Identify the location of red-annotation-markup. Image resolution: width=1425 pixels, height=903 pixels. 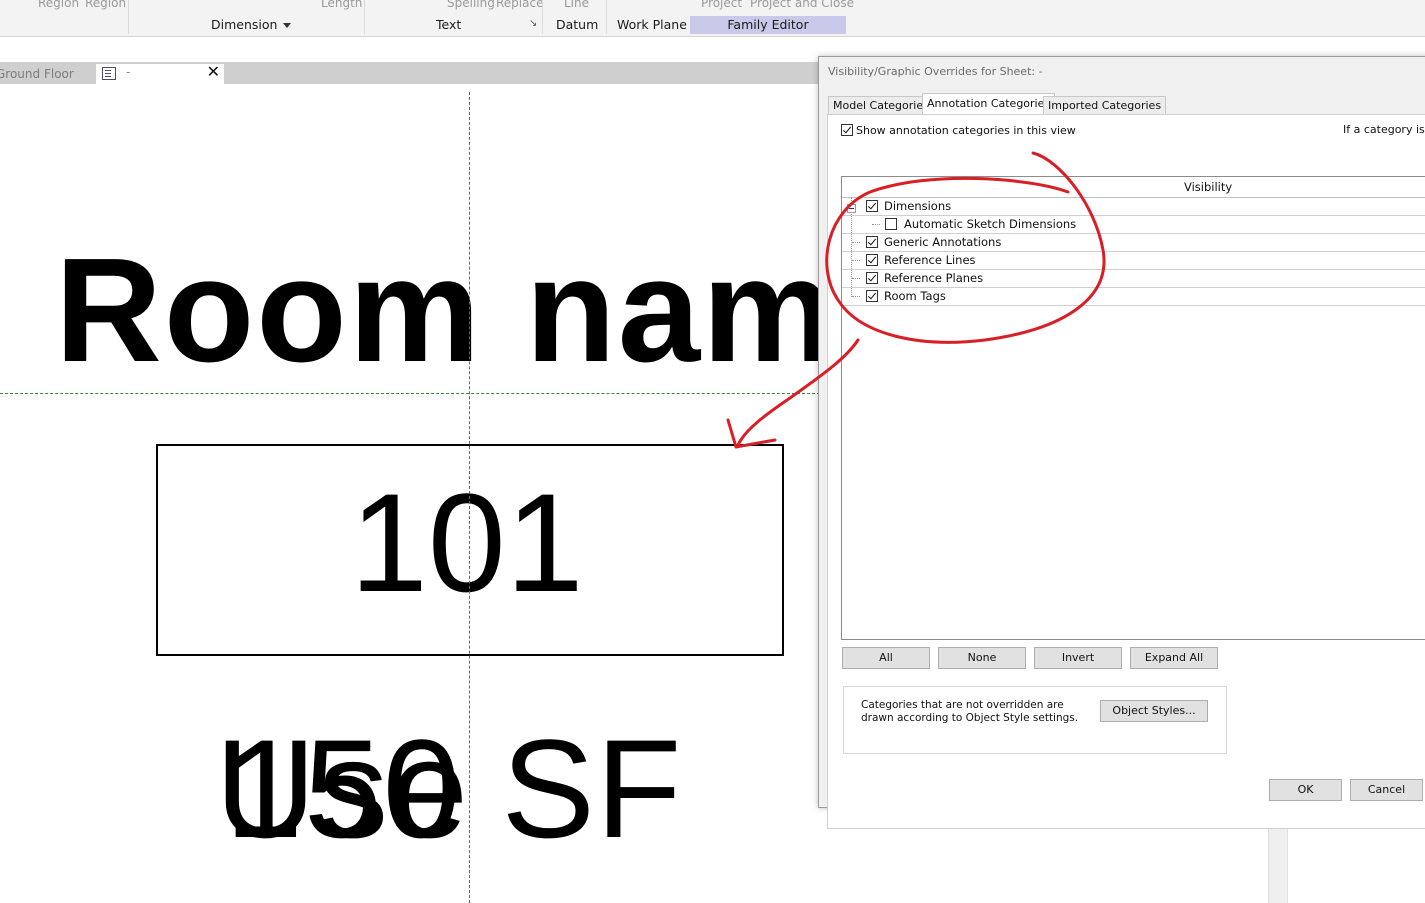
(916, 300).